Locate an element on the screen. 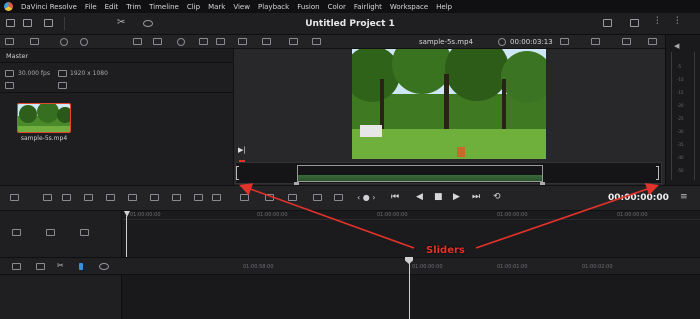 Image resolution: width=700 pixels, height=319 pixels. left-arrow is located at coordinates (326, 216).